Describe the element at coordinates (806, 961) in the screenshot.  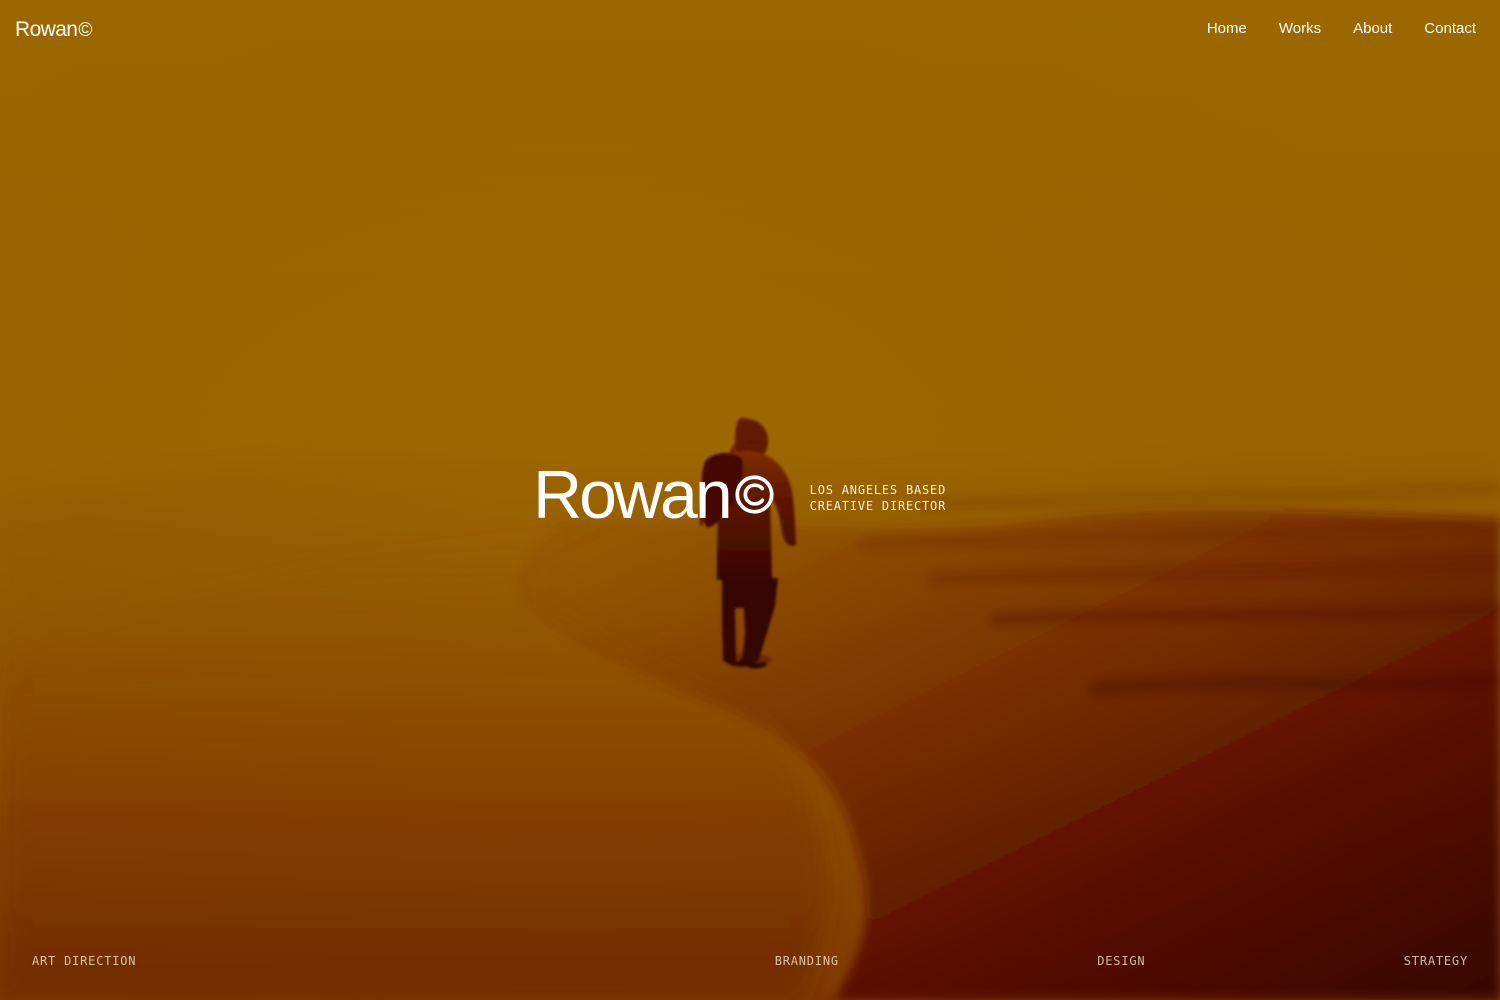
I see `service-branding: BRANDING` at that location.